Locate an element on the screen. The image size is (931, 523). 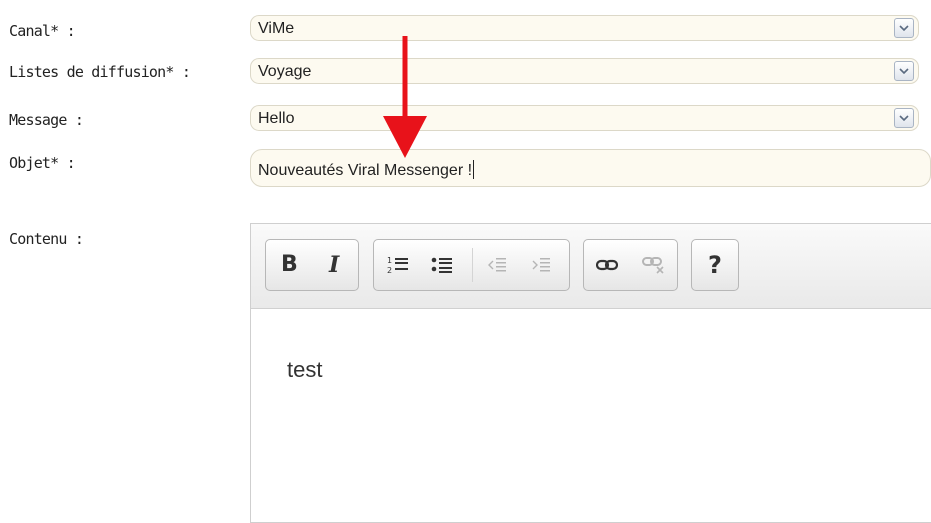
editor-toolbar: B I 1 2 ? is located at coordinates (591, 266).